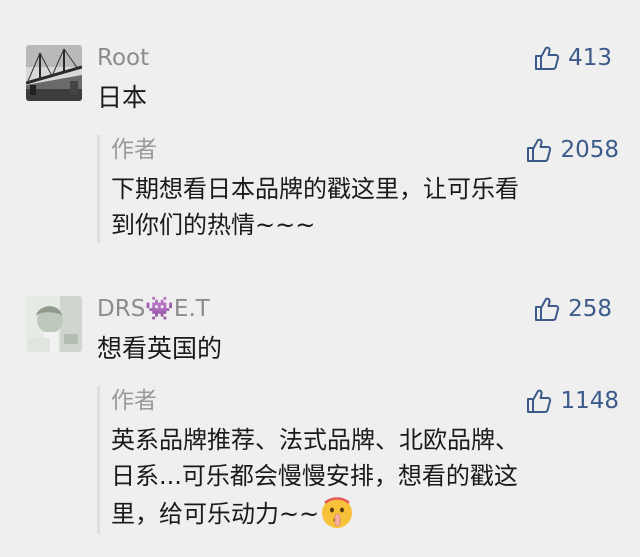 Image resolution: width=640 pixels, height=557 pixels. I want to click on like-button: 258, so click(573, 309).